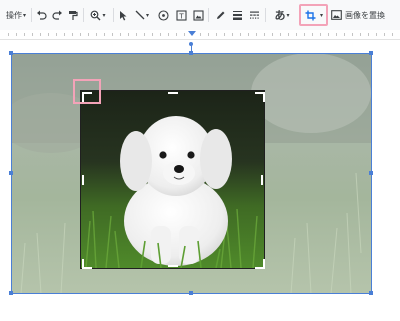  I want to click on paint-format-icon, so click(73, 15).